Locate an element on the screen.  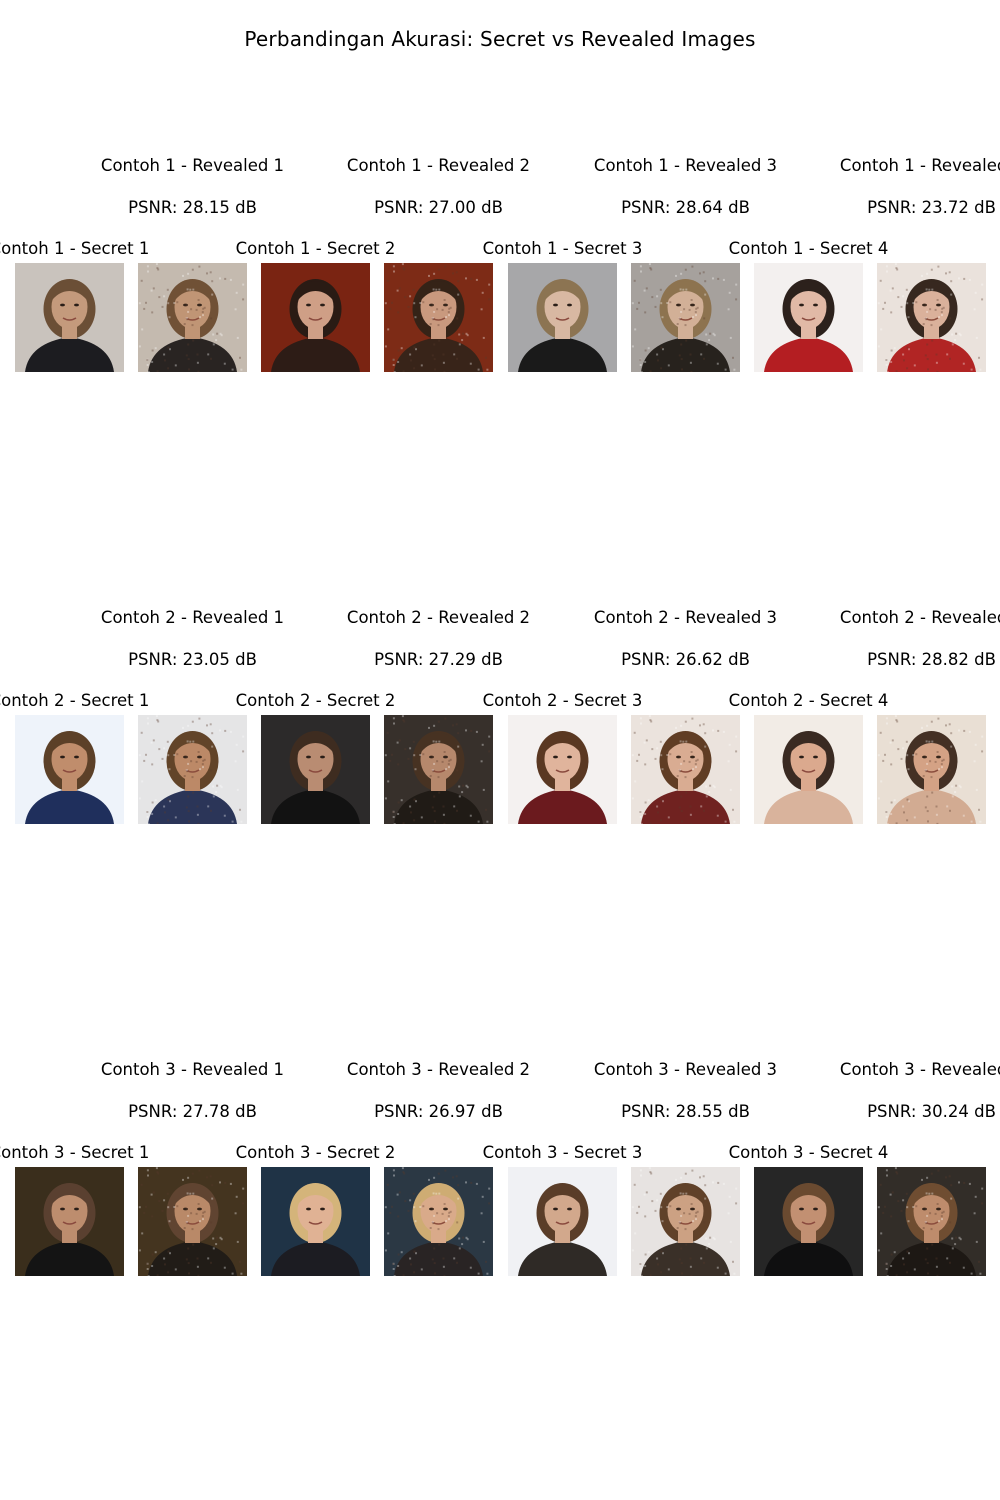
revealed-title: Contoh 3 - Revealed 4 is located at coordinates (919, 1069).